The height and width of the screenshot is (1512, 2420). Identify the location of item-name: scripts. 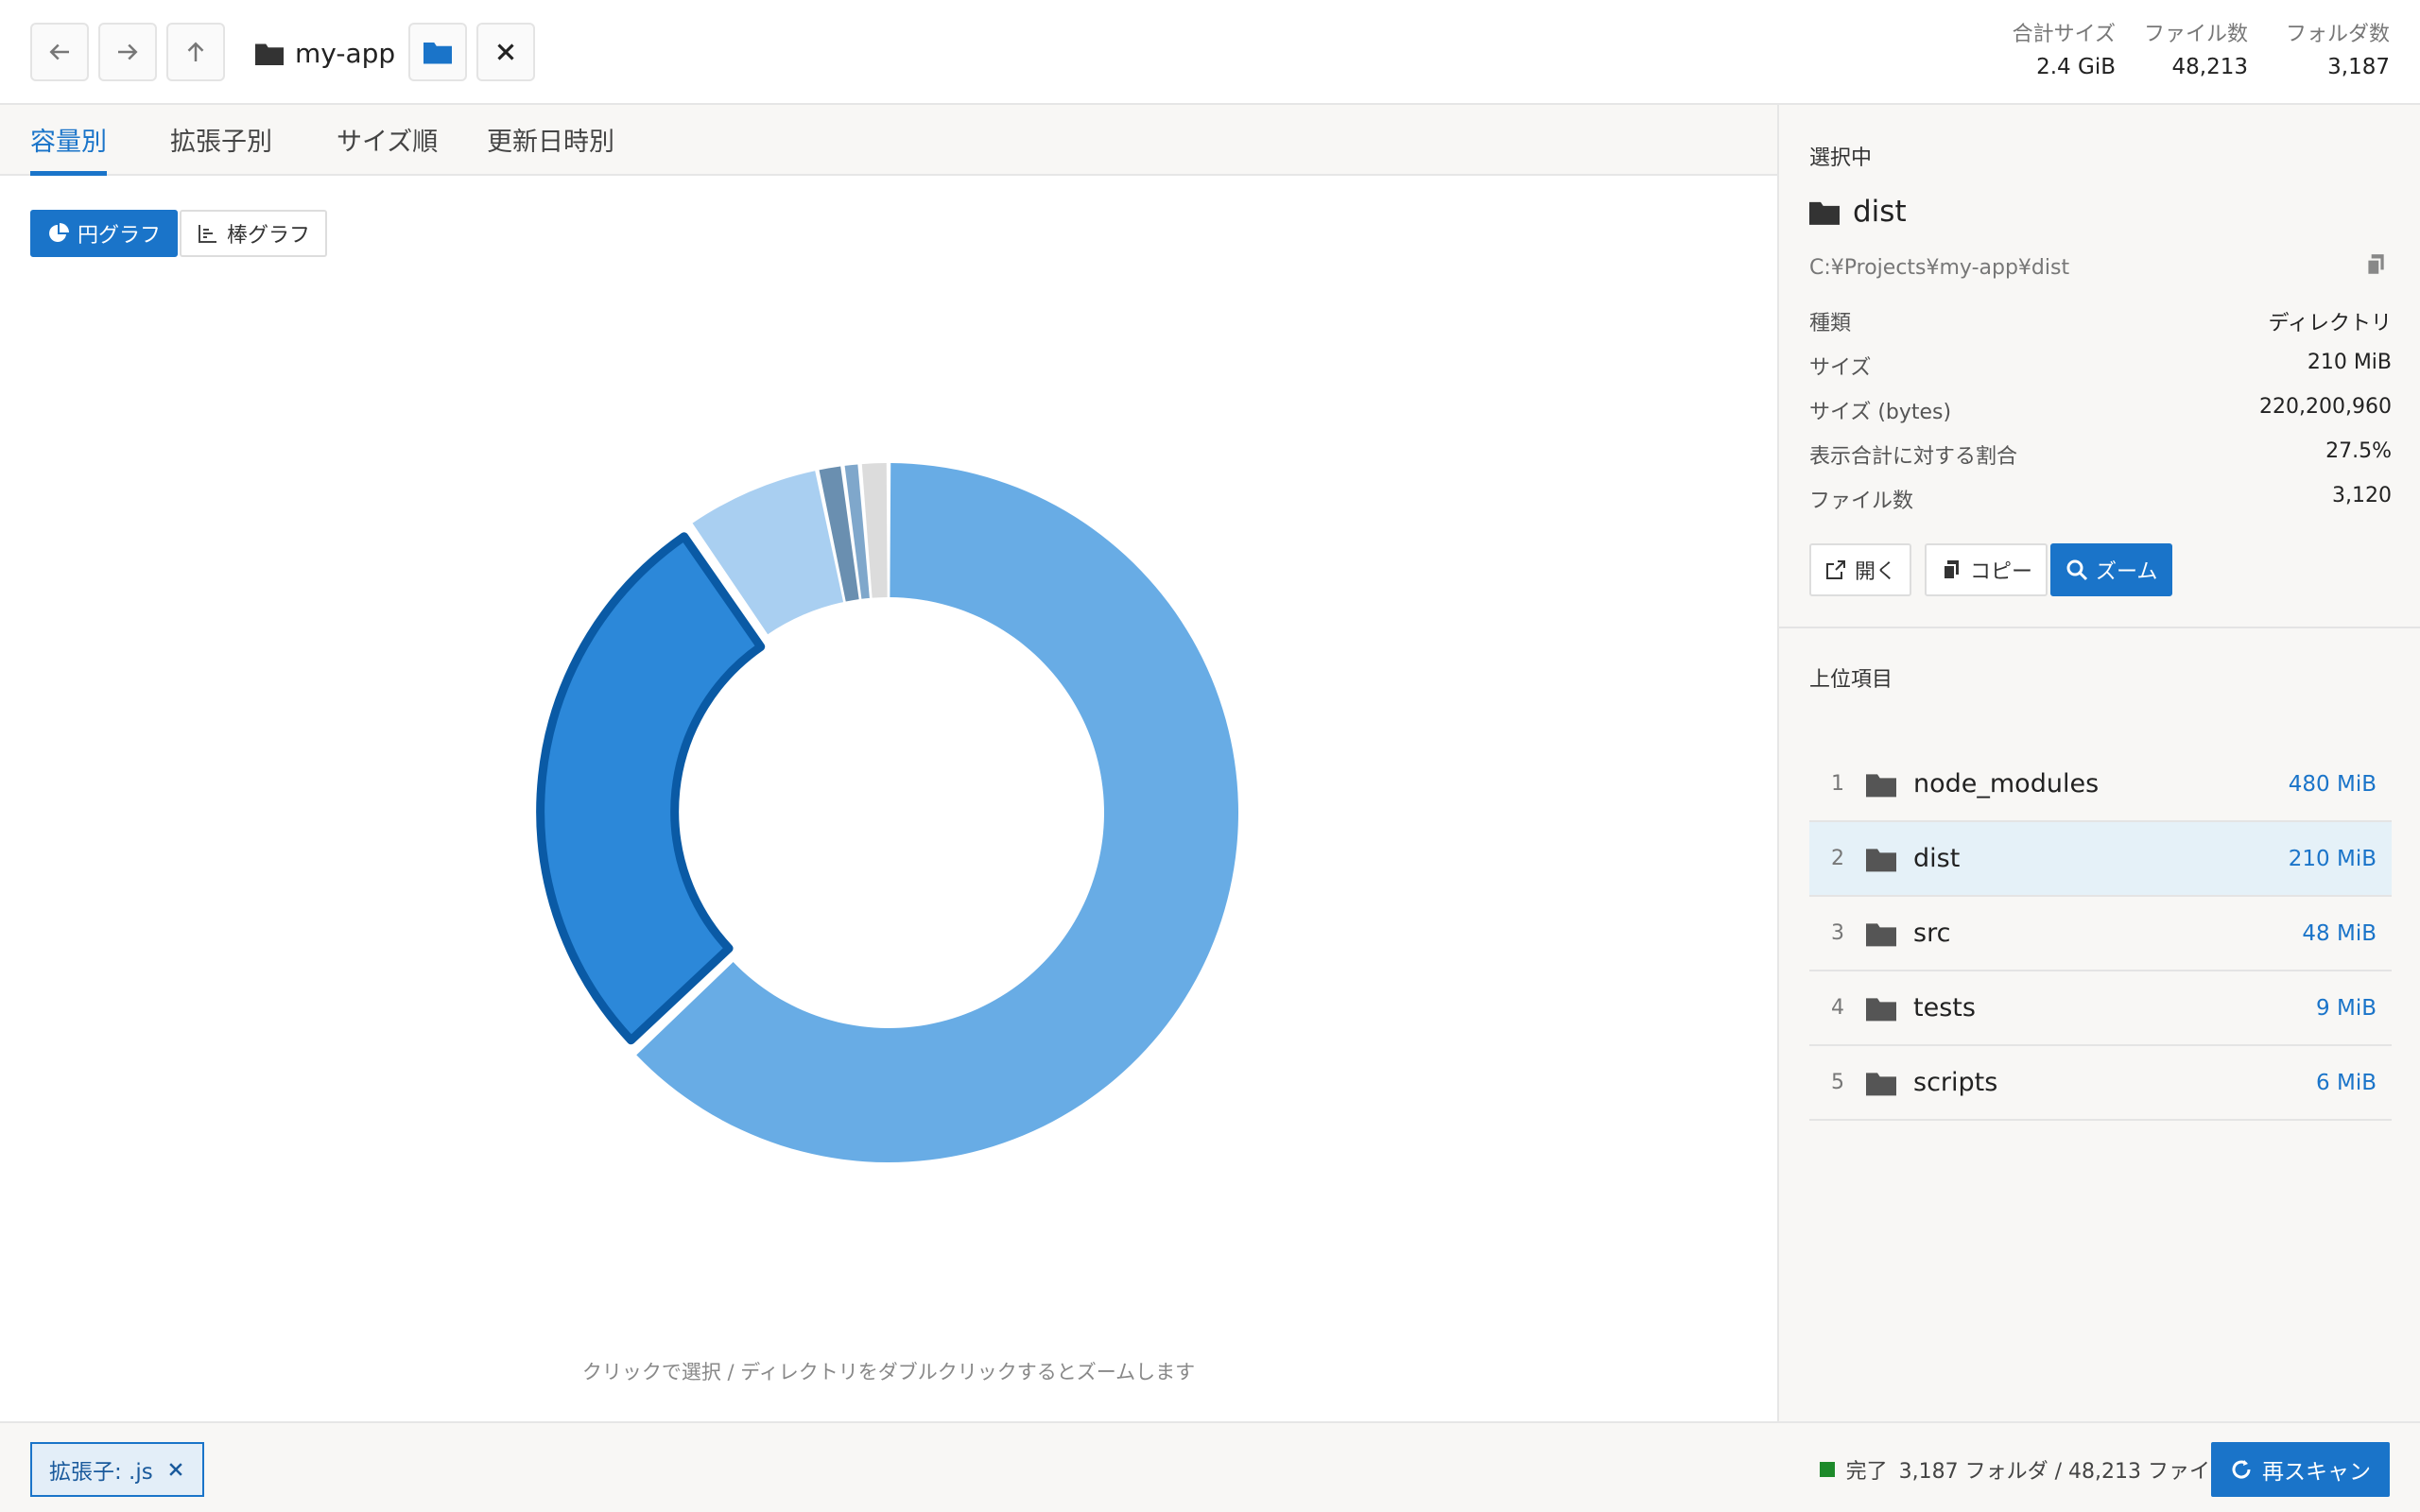
(1956, 1082).